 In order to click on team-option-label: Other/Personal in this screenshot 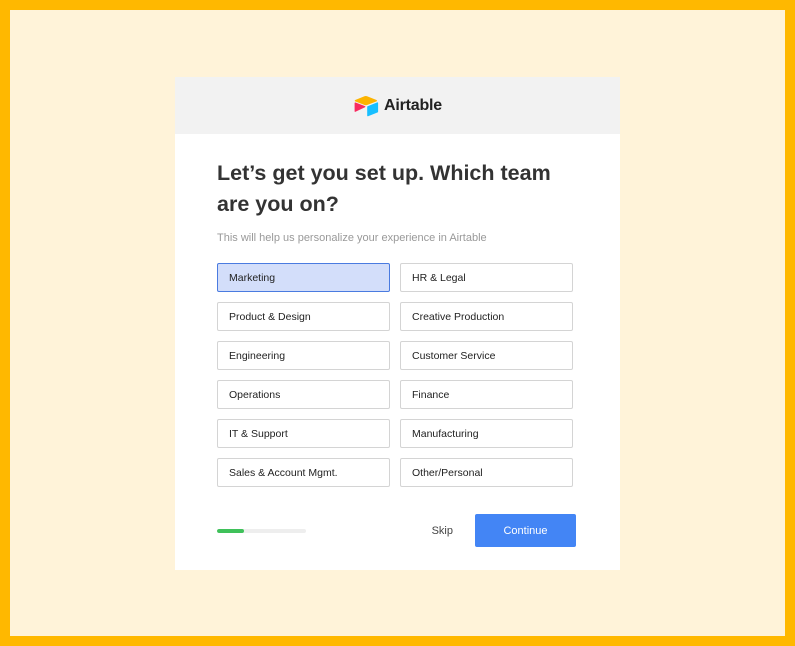, I will do `click(447, 472)`.